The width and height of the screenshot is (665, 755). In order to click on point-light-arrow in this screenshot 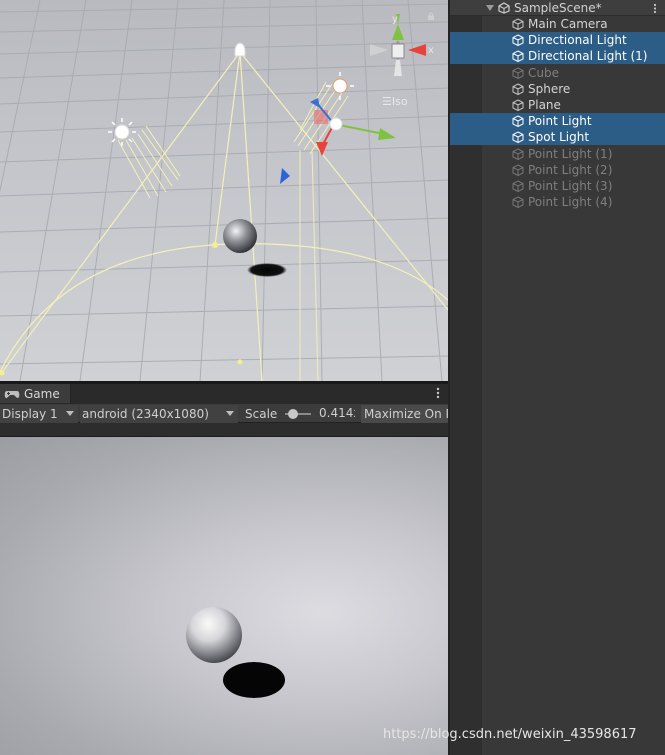, I will do `click(285, 176)`.